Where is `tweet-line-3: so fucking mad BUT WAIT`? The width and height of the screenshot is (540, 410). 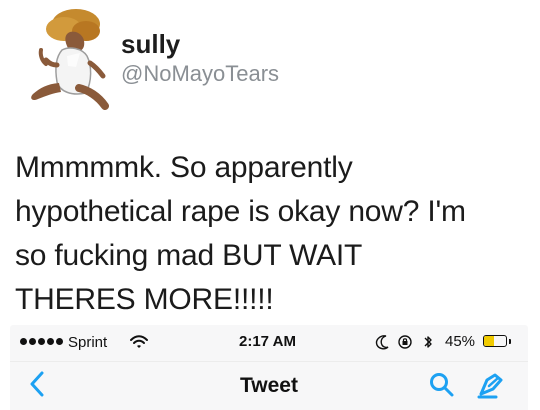
tweet-line-3: so fucking mad BUT WAIT is located at coordinates (189, 255).